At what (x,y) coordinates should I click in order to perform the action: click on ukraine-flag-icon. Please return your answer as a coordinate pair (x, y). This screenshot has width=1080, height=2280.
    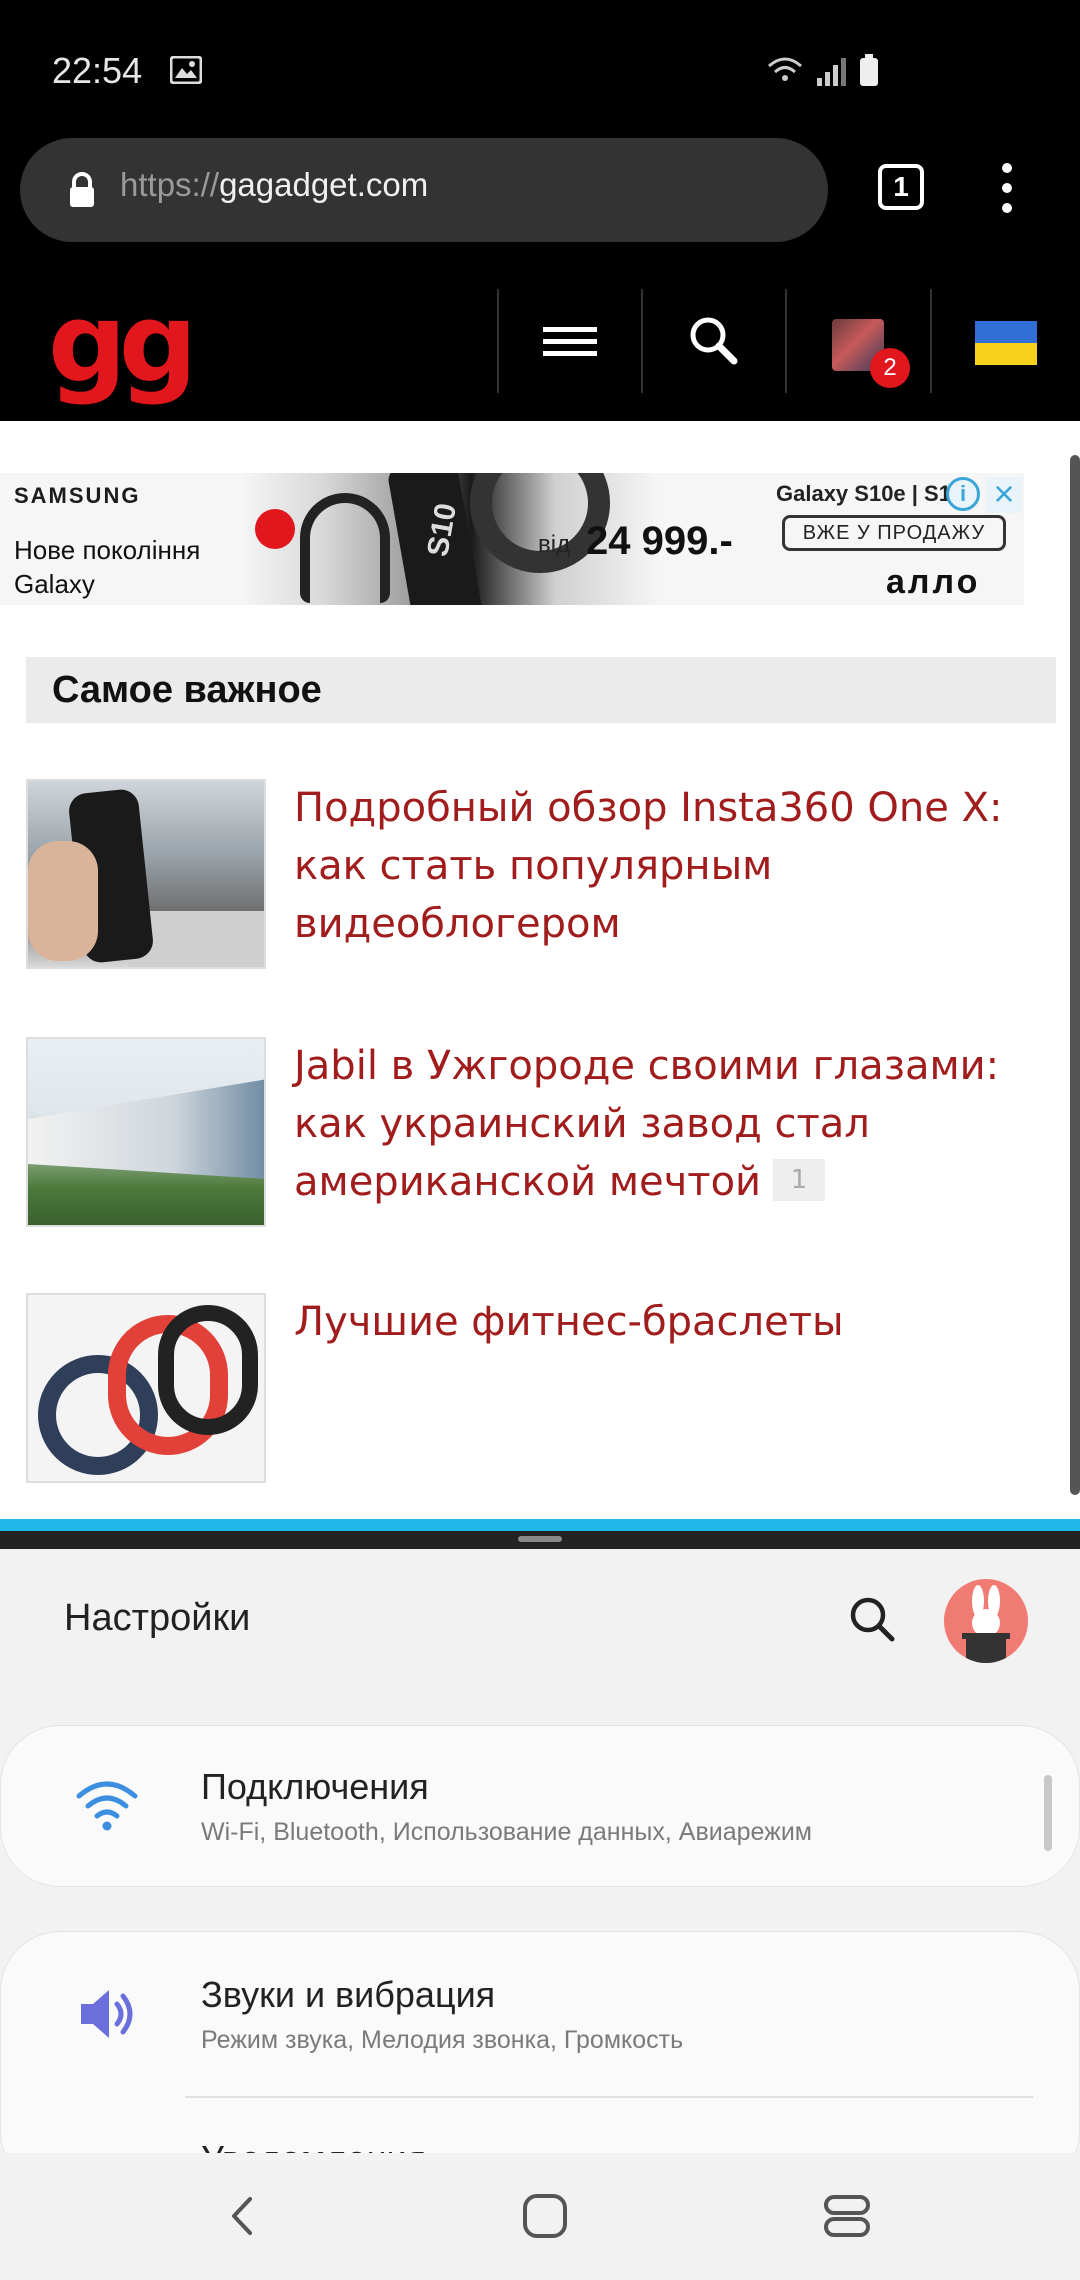
    Looking at the image, I should click on (1006, 343).